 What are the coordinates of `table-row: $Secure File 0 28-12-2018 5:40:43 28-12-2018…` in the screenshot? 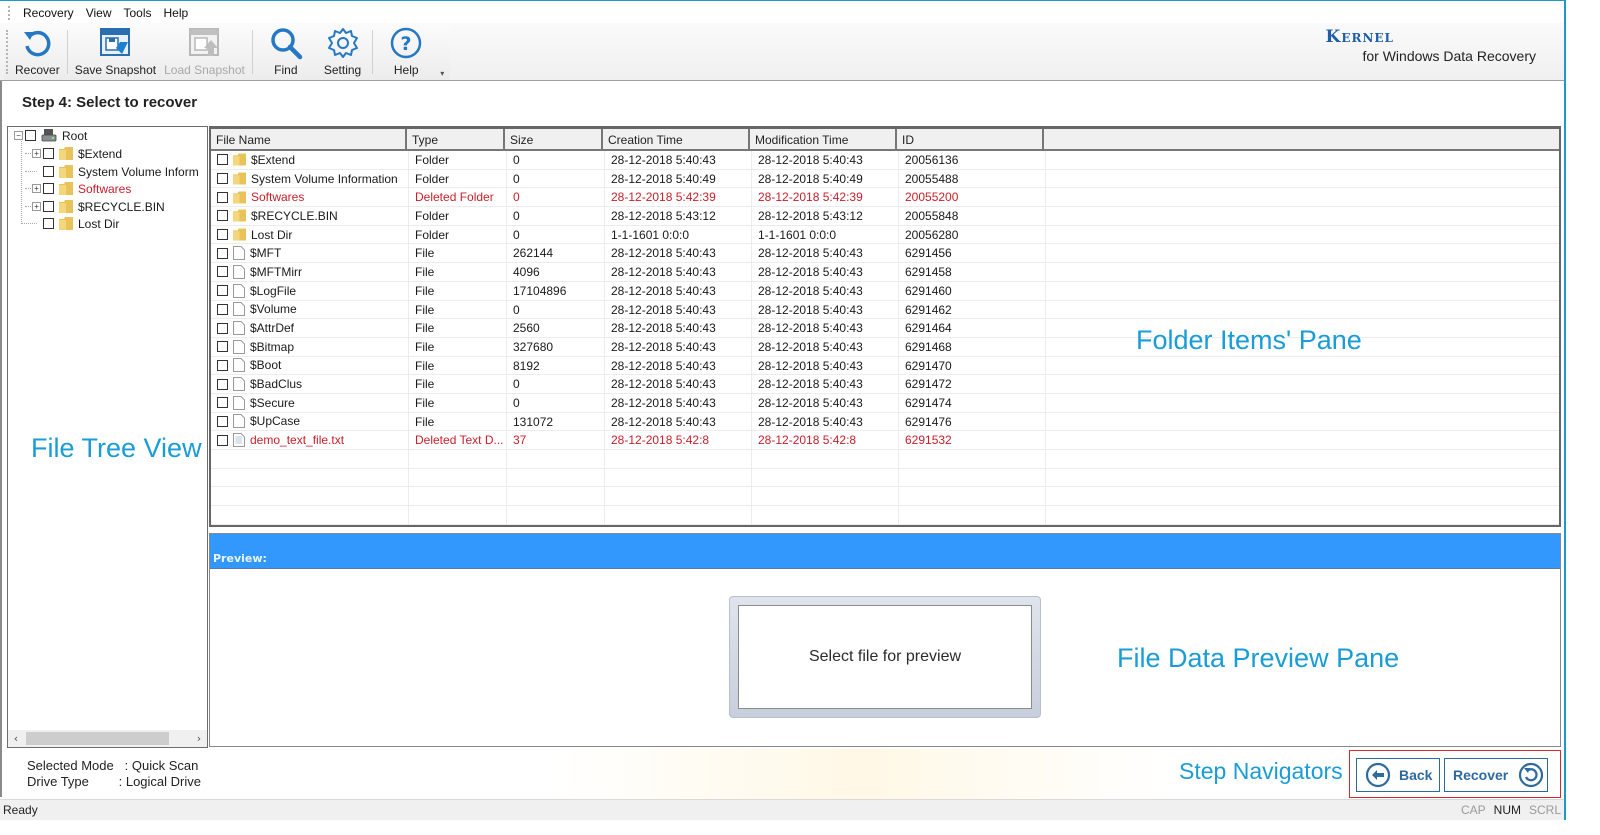 It's located at (885, 403).